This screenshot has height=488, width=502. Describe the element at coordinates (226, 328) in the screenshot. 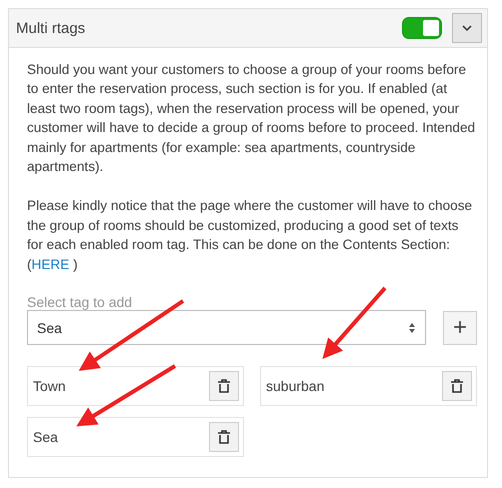

I see `tag-select: Sea` at that location.